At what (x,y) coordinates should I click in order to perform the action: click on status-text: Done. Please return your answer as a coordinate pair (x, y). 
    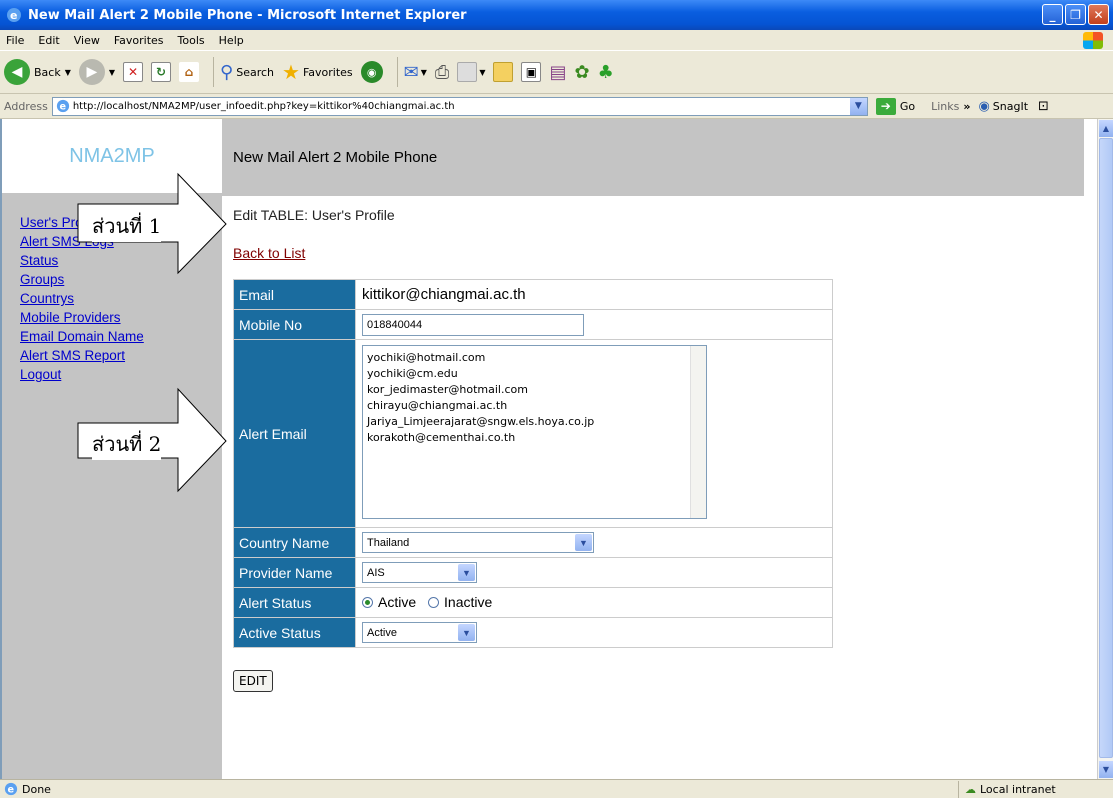
    Looking at the image, I should click on (36, 789).